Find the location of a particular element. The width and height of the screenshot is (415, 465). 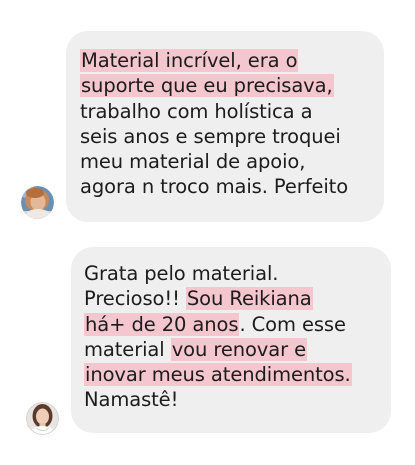

text-line: Material incrível, era o is located at coordinates (232, 60).